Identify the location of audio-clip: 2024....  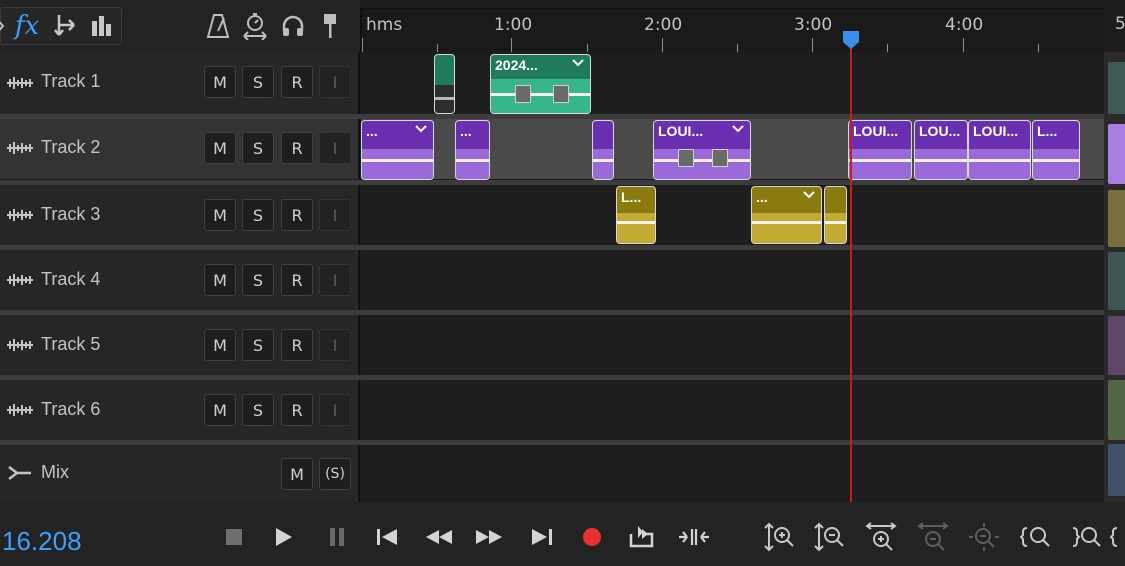
(540, 84).